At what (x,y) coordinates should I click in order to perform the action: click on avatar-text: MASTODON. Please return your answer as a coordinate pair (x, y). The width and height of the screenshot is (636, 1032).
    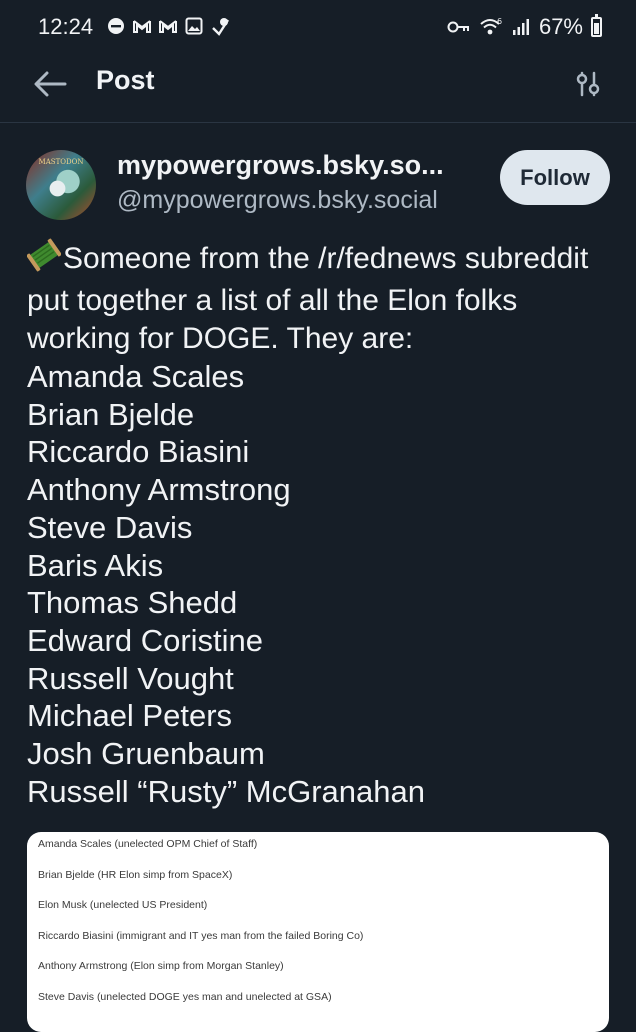
    Looking at the image, I should click on (61, 162).